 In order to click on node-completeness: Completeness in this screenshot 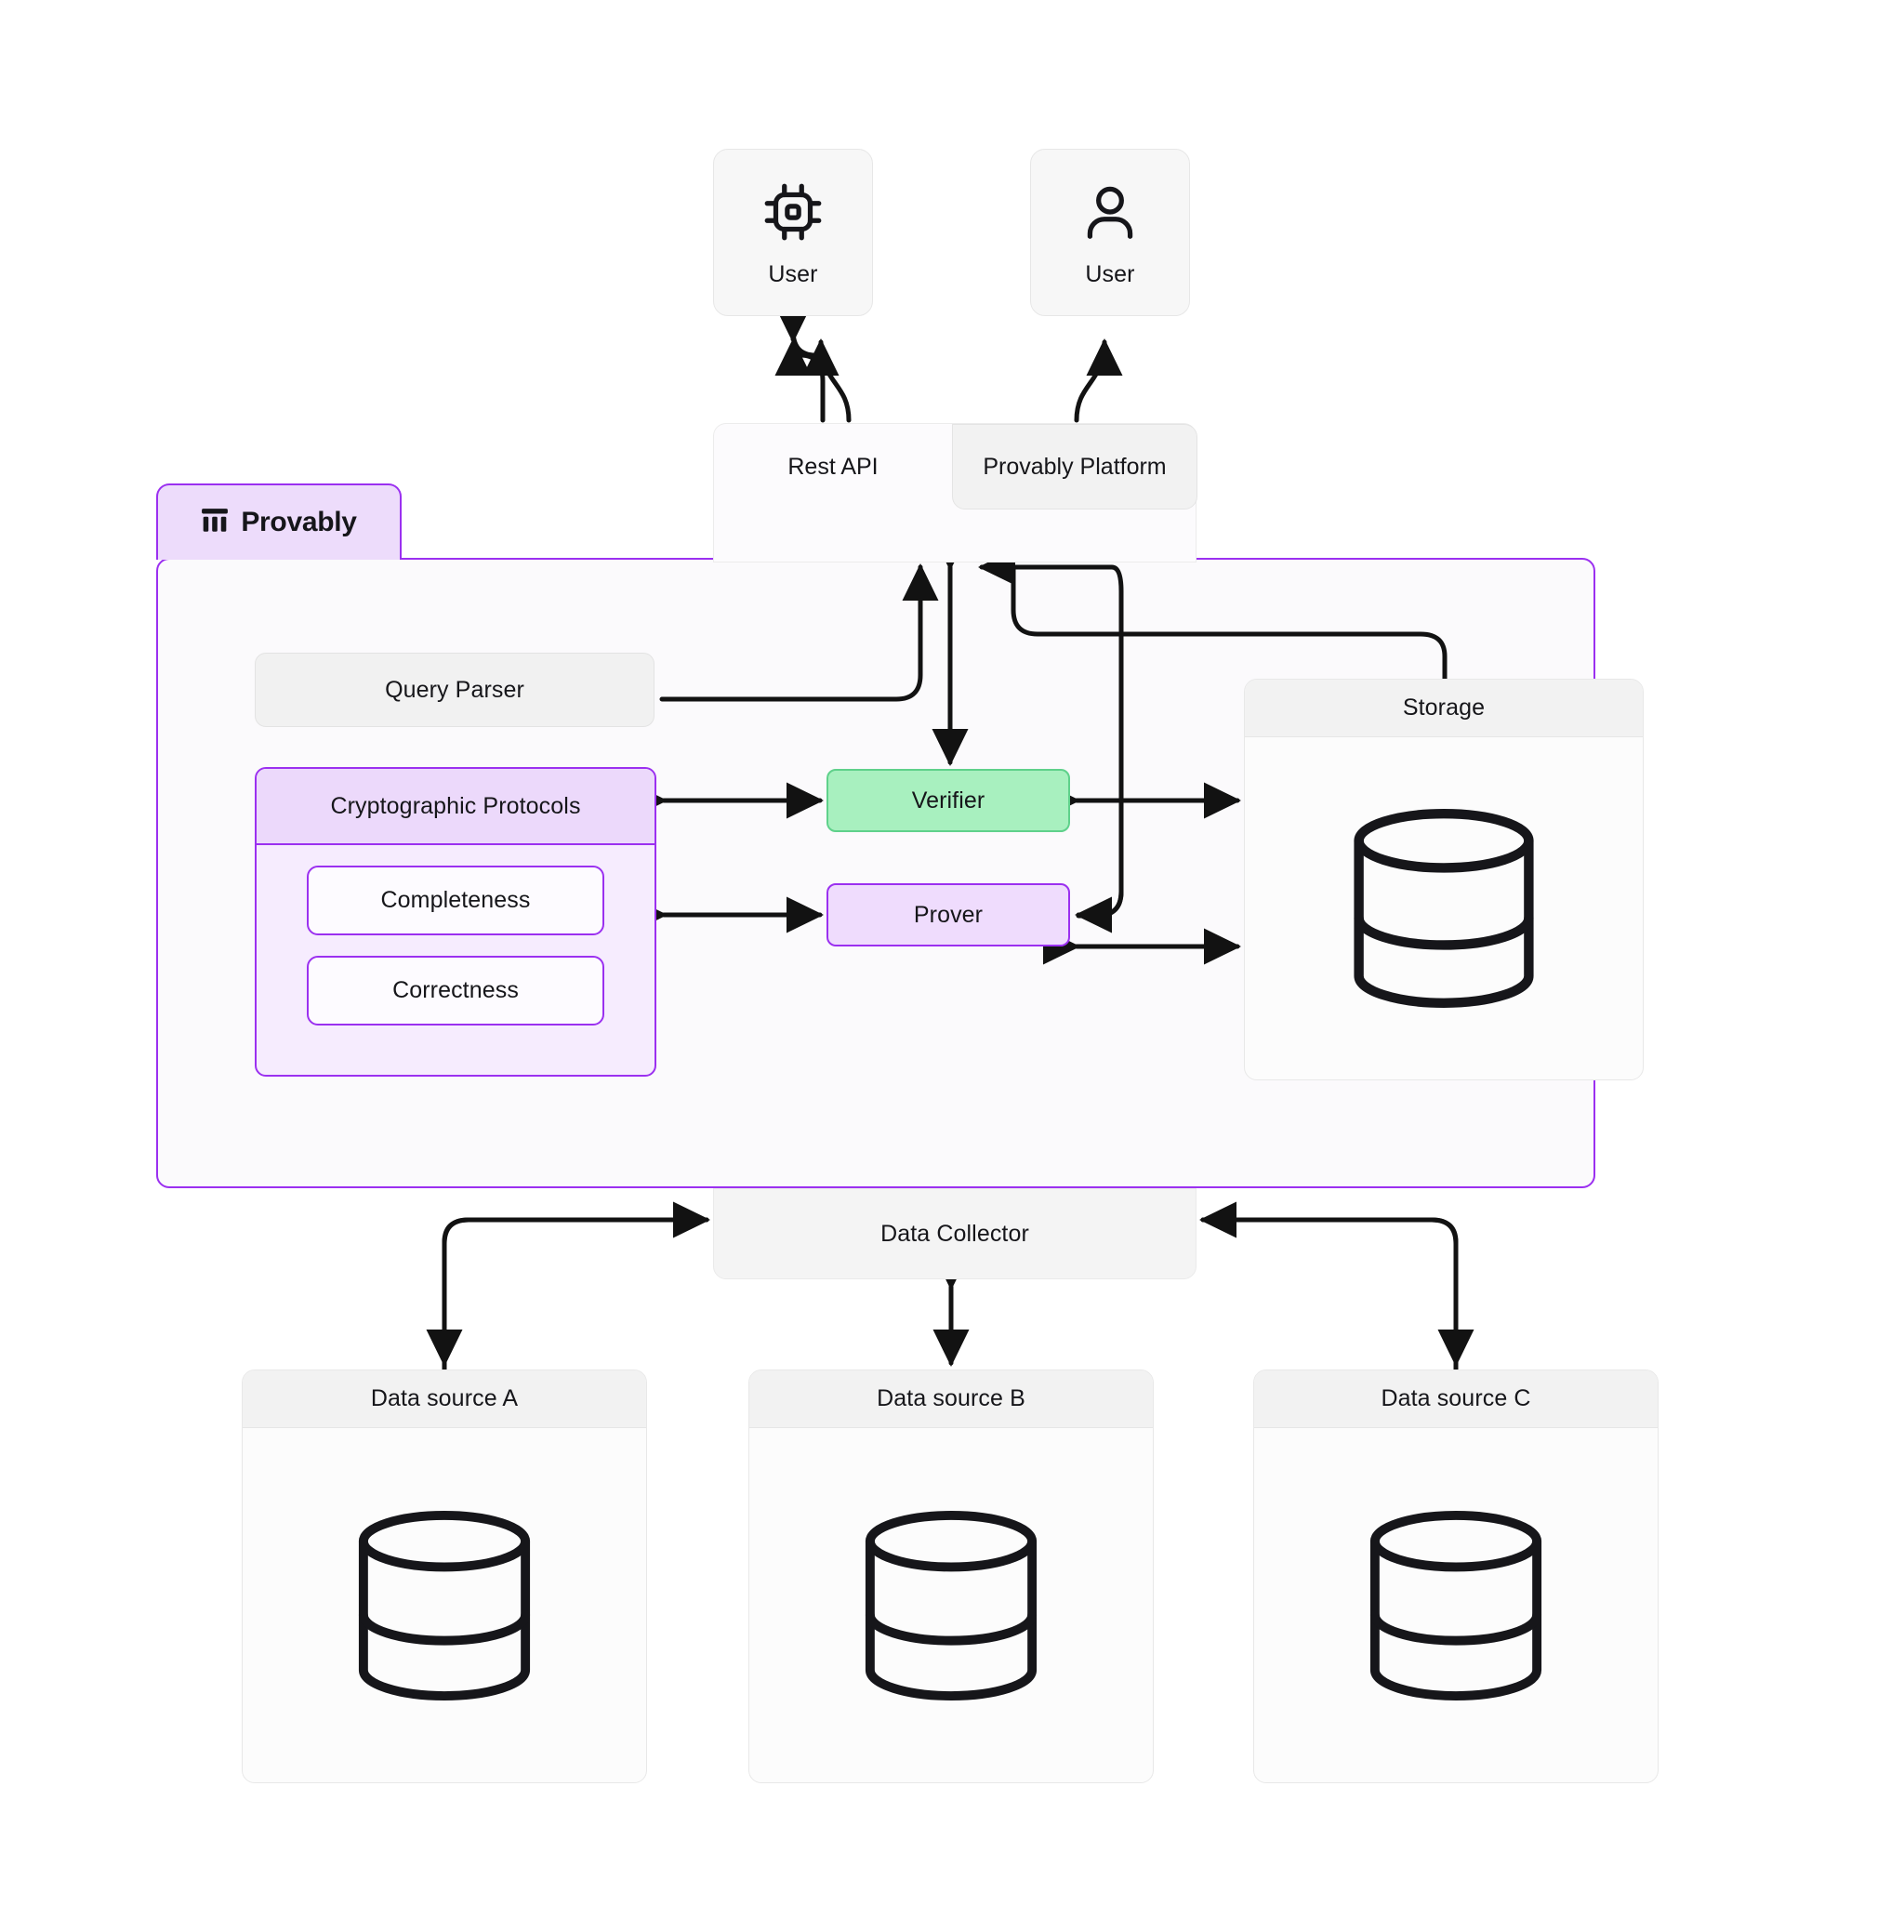, I will do `click(455, 900)`.